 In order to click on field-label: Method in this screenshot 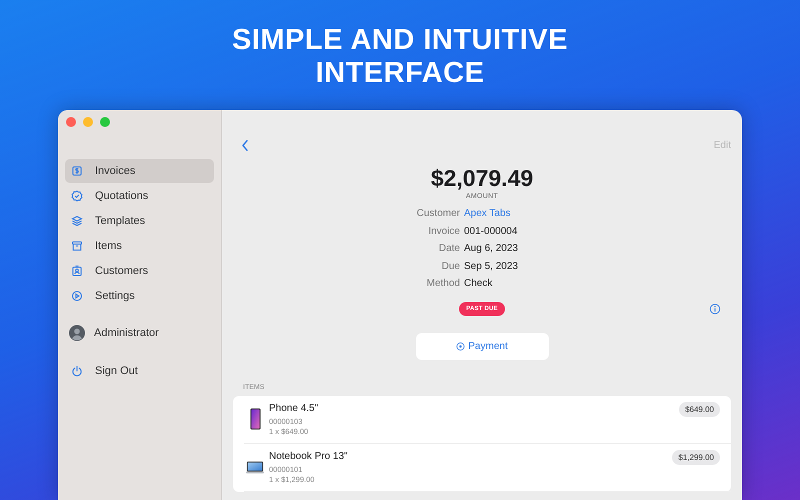, I will do `click(443, 284)`.